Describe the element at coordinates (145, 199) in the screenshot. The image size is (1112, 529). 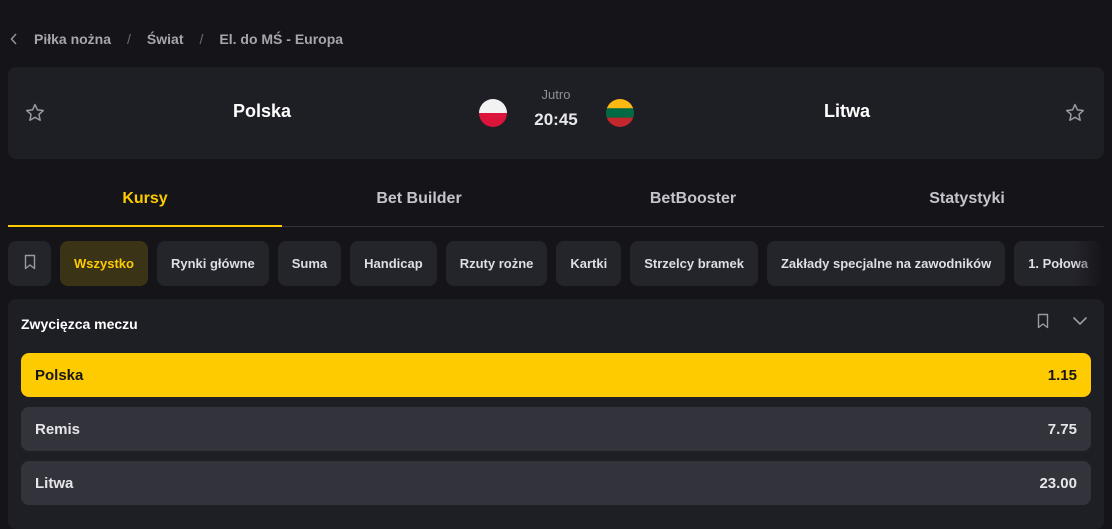
I see `tab-odds: Kursy` at that location.